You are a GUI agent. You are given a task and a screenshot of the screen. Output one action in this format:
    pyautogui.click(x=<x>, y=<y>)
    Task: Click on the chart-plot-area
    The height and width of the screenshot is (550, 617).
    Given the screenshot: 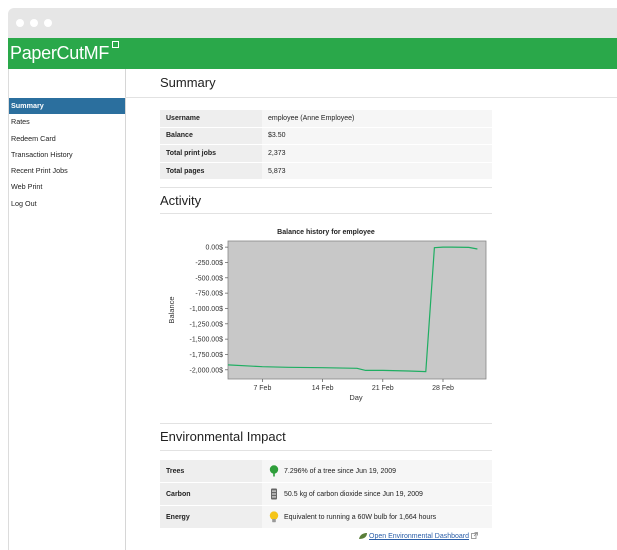 What is the action you would take?
    pyautogui.click(x=357, y=310)
    